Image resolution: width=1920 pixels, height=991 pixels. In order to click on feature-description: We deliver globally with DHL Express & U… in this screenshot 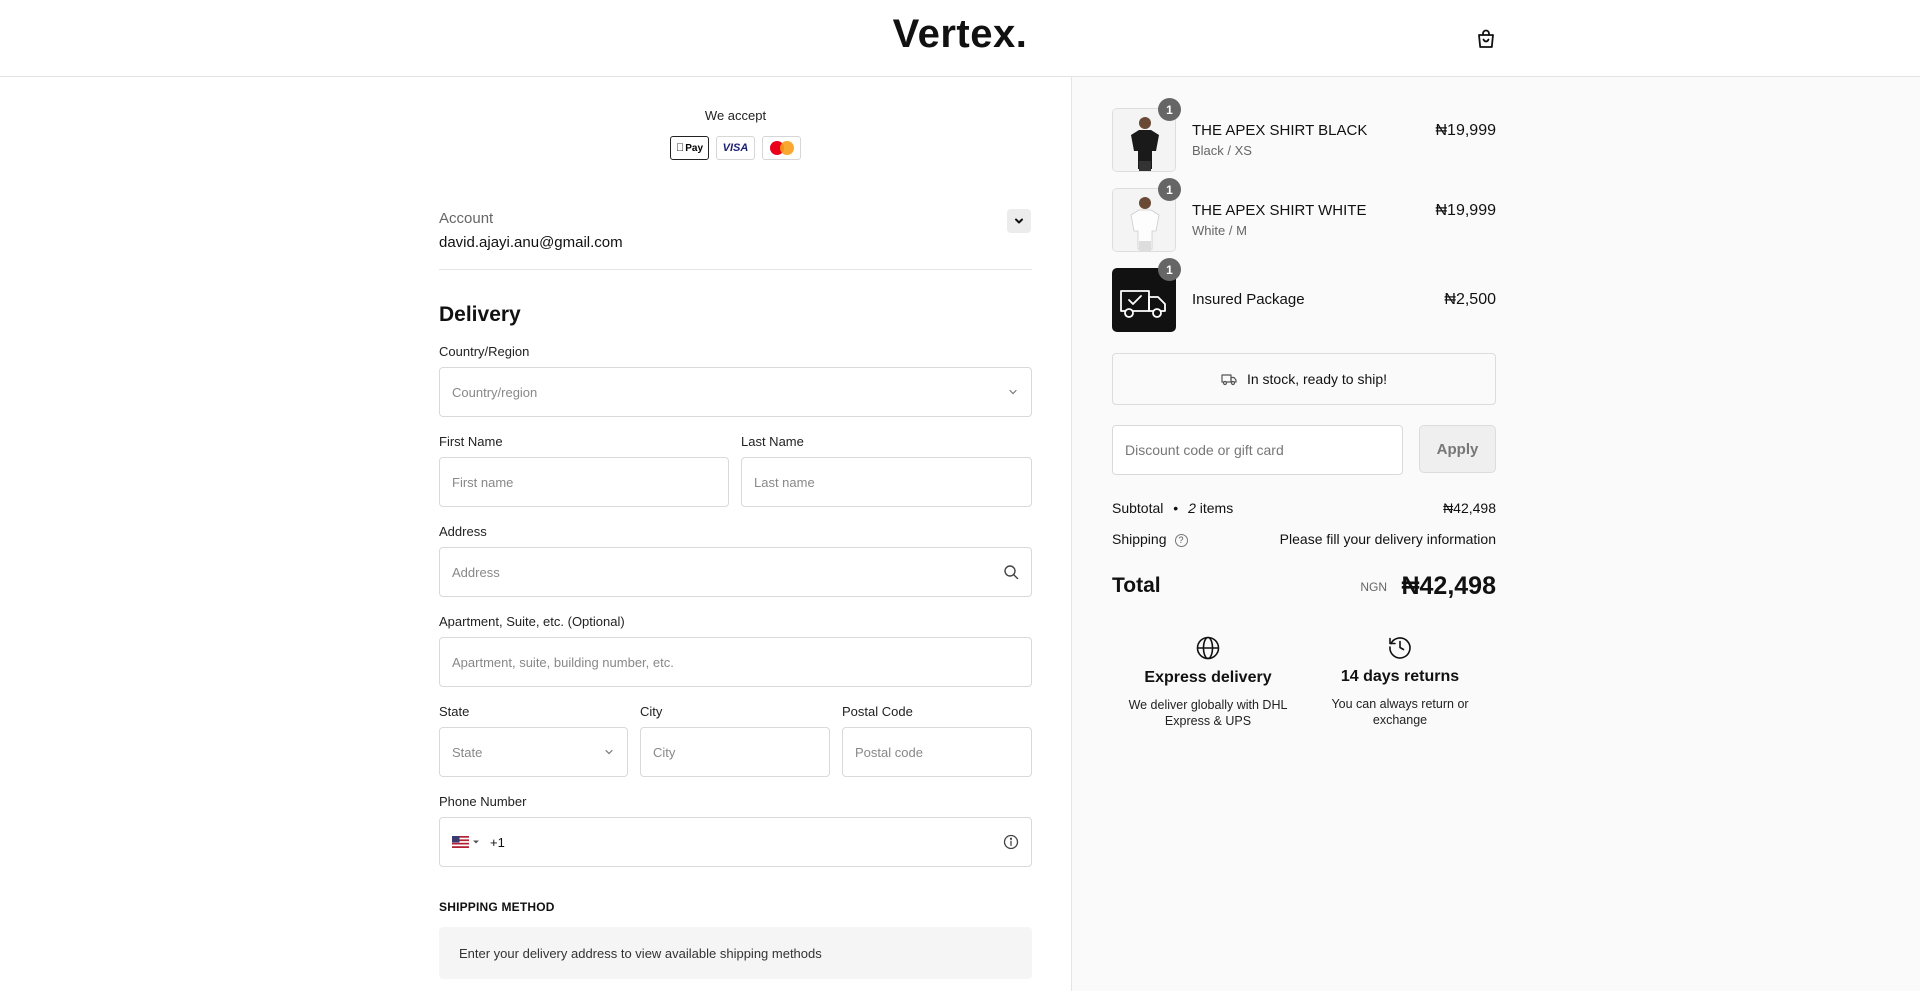, I will do `click(1208, 713)`.